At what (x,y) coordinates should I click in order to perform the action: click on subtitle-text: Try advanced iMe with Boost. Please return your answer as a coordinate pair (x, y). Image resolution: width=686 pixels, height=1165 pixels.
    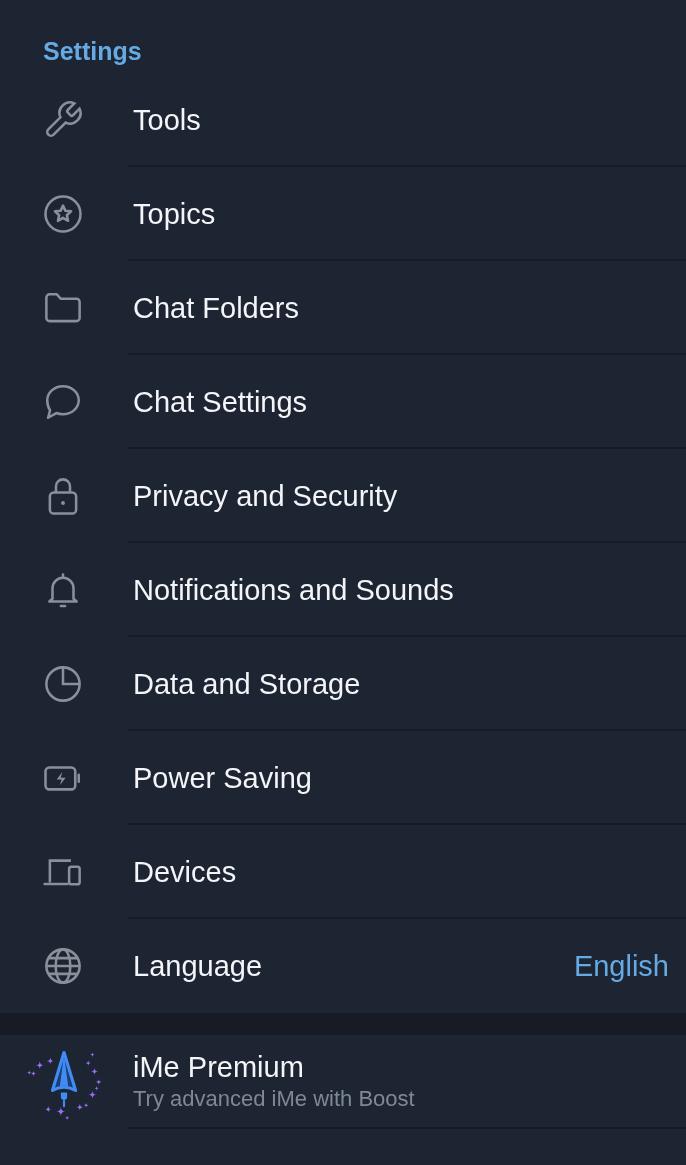
    Looking at the image, I should click on (274, 1099).